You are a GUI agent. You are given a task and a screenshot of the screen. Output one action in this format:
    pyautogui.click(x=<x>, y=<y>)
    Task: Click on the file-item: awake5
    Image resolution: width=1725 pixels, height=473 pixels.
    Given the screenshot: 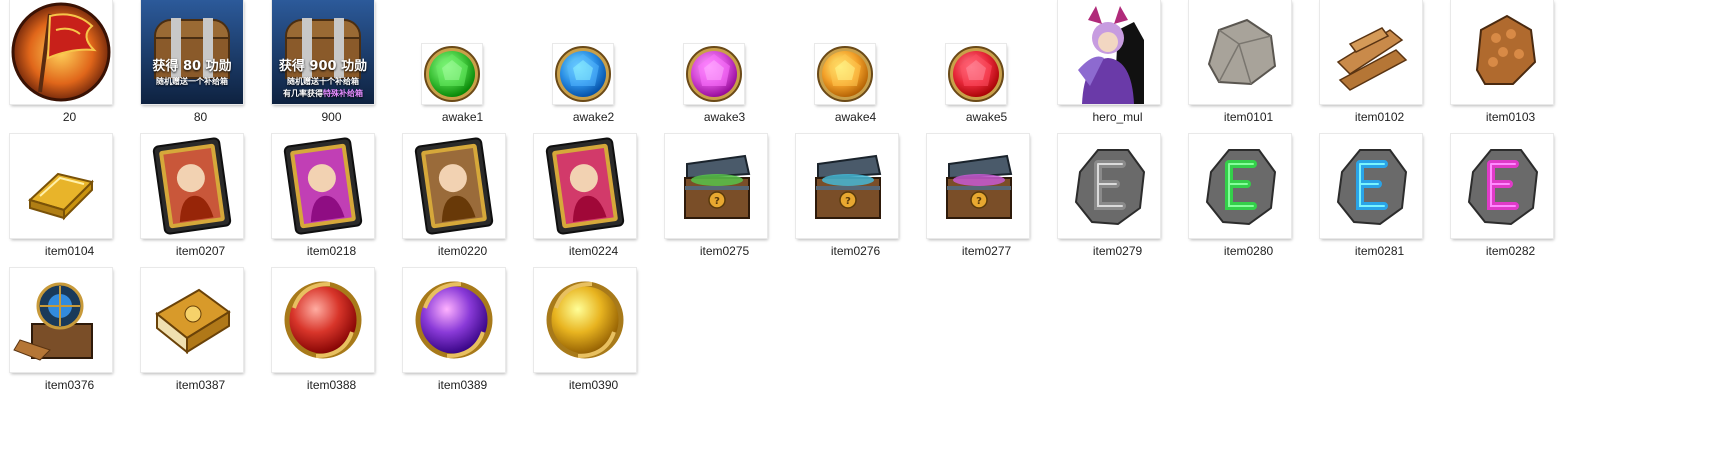 What is the action you would take?
    pyautogui.click(x=986, y=67)
    